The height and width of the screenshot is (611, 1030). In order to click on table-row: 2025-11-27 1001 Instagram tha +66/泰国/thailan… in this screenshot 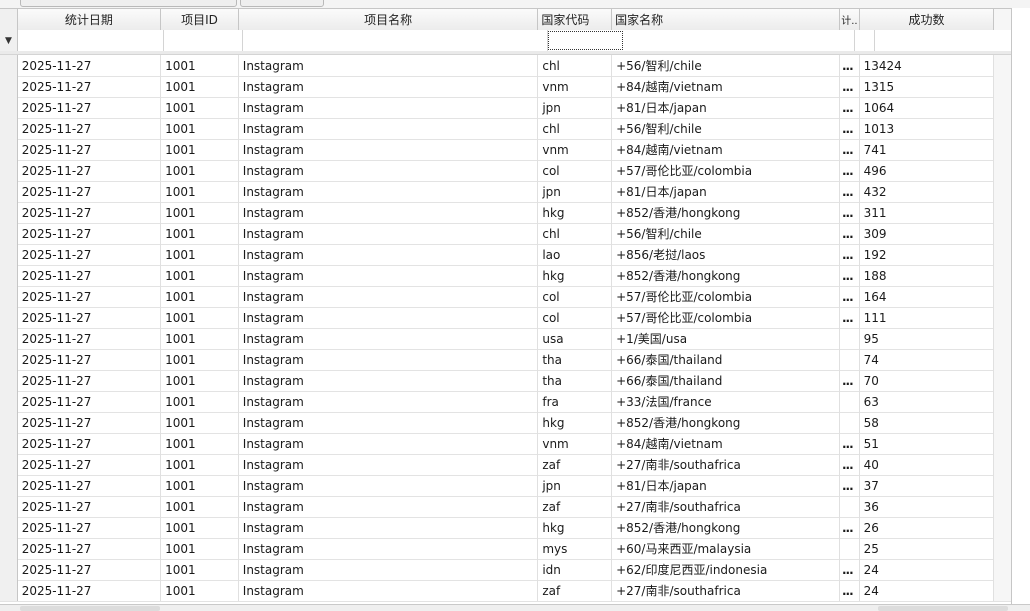, I will do `click(506, 381)`.